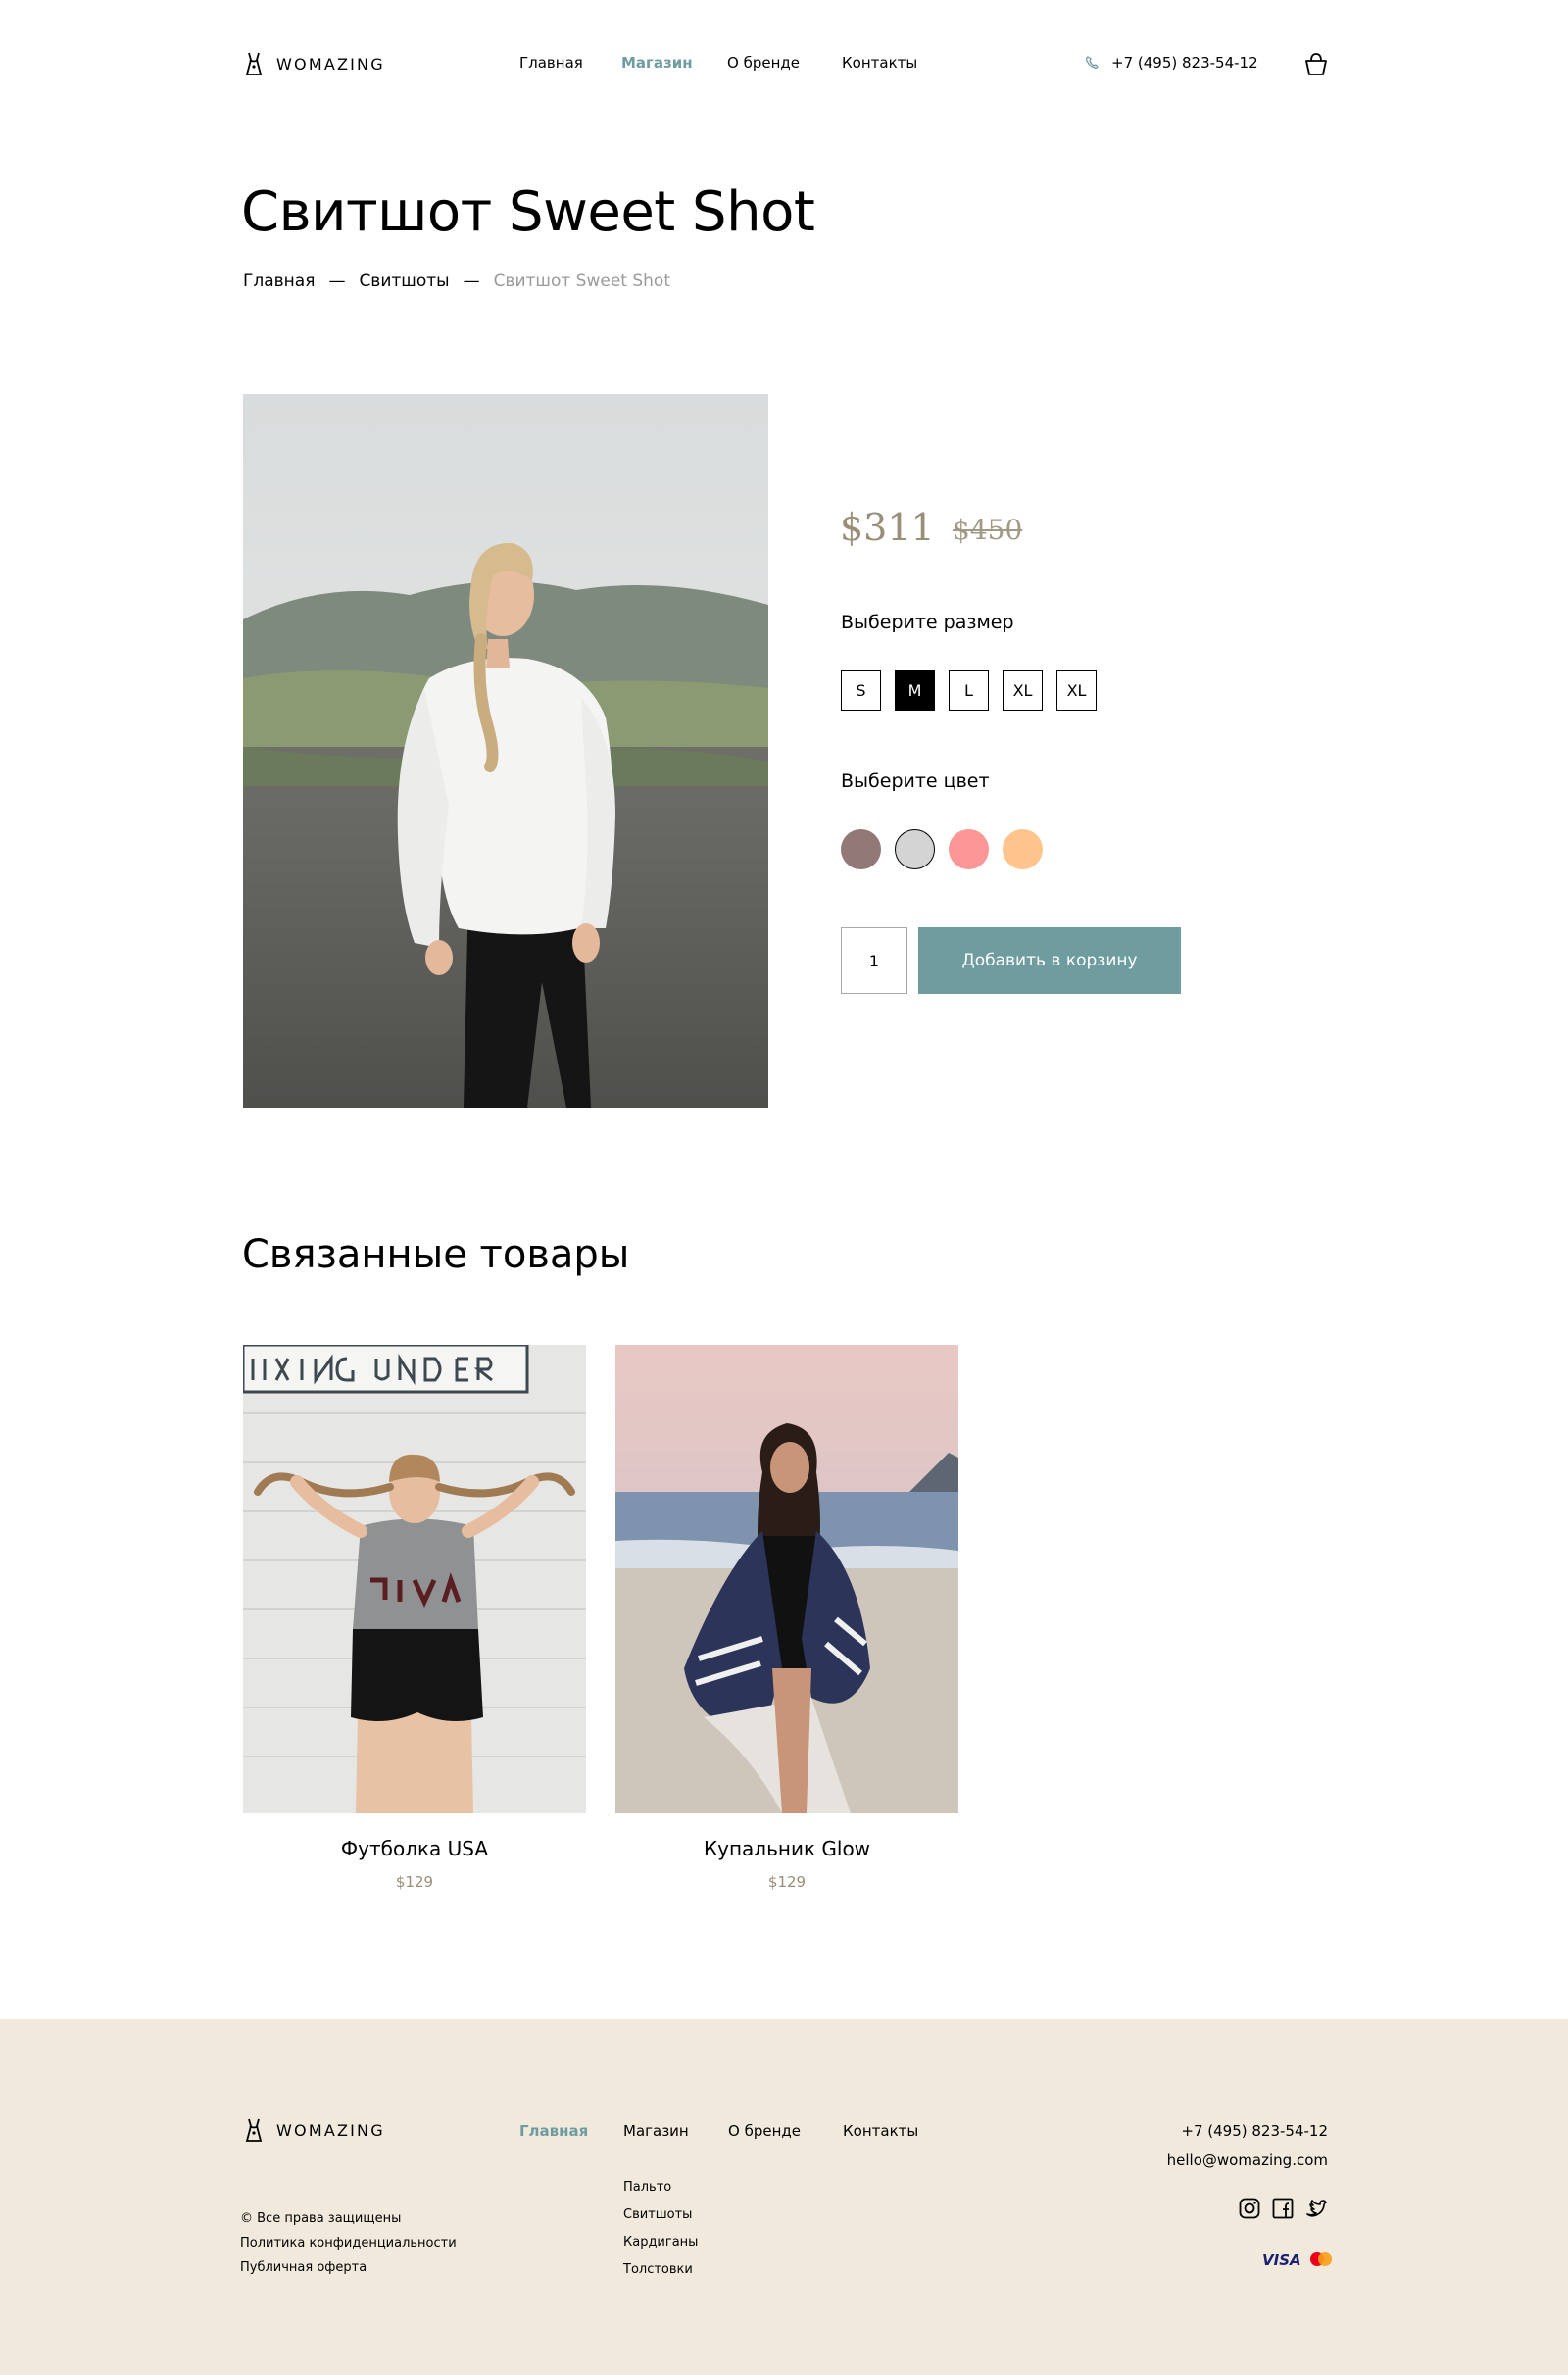 The height and width of the screenshot is (2375, 1568). Describe the element at coordinates (321, 2218) in the screenshot. I see `footer-copyright: © Все права защищены` at that location.